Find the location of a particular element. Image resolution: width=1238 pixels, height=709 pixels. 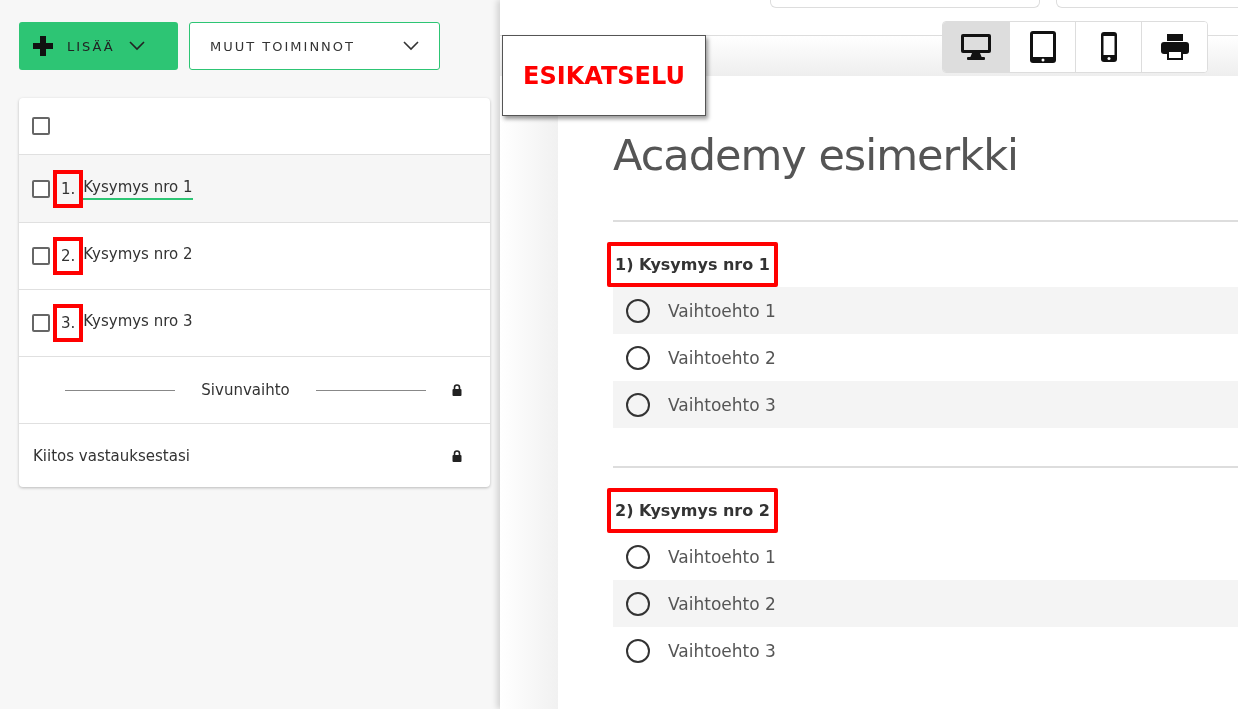

add-button: LISÄÄ is located at coordinates (98, 46).